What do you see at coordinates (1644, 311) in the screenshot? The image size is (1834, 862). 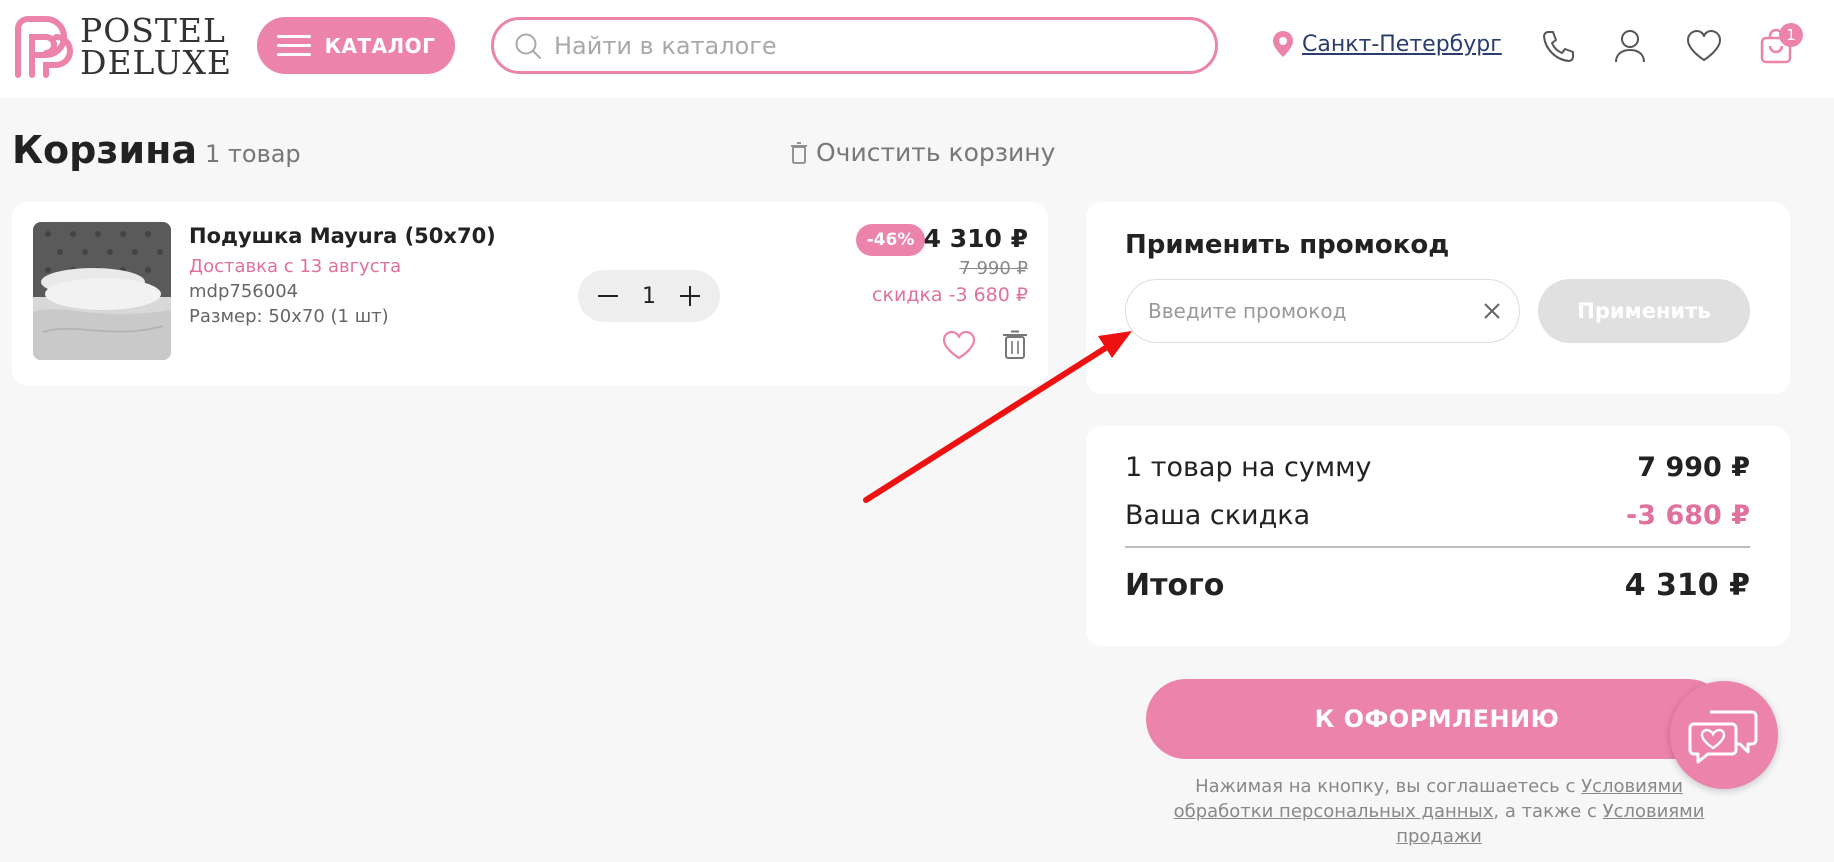 I see `apply-promo-button: Применить` at bounding box center [1644, 311].